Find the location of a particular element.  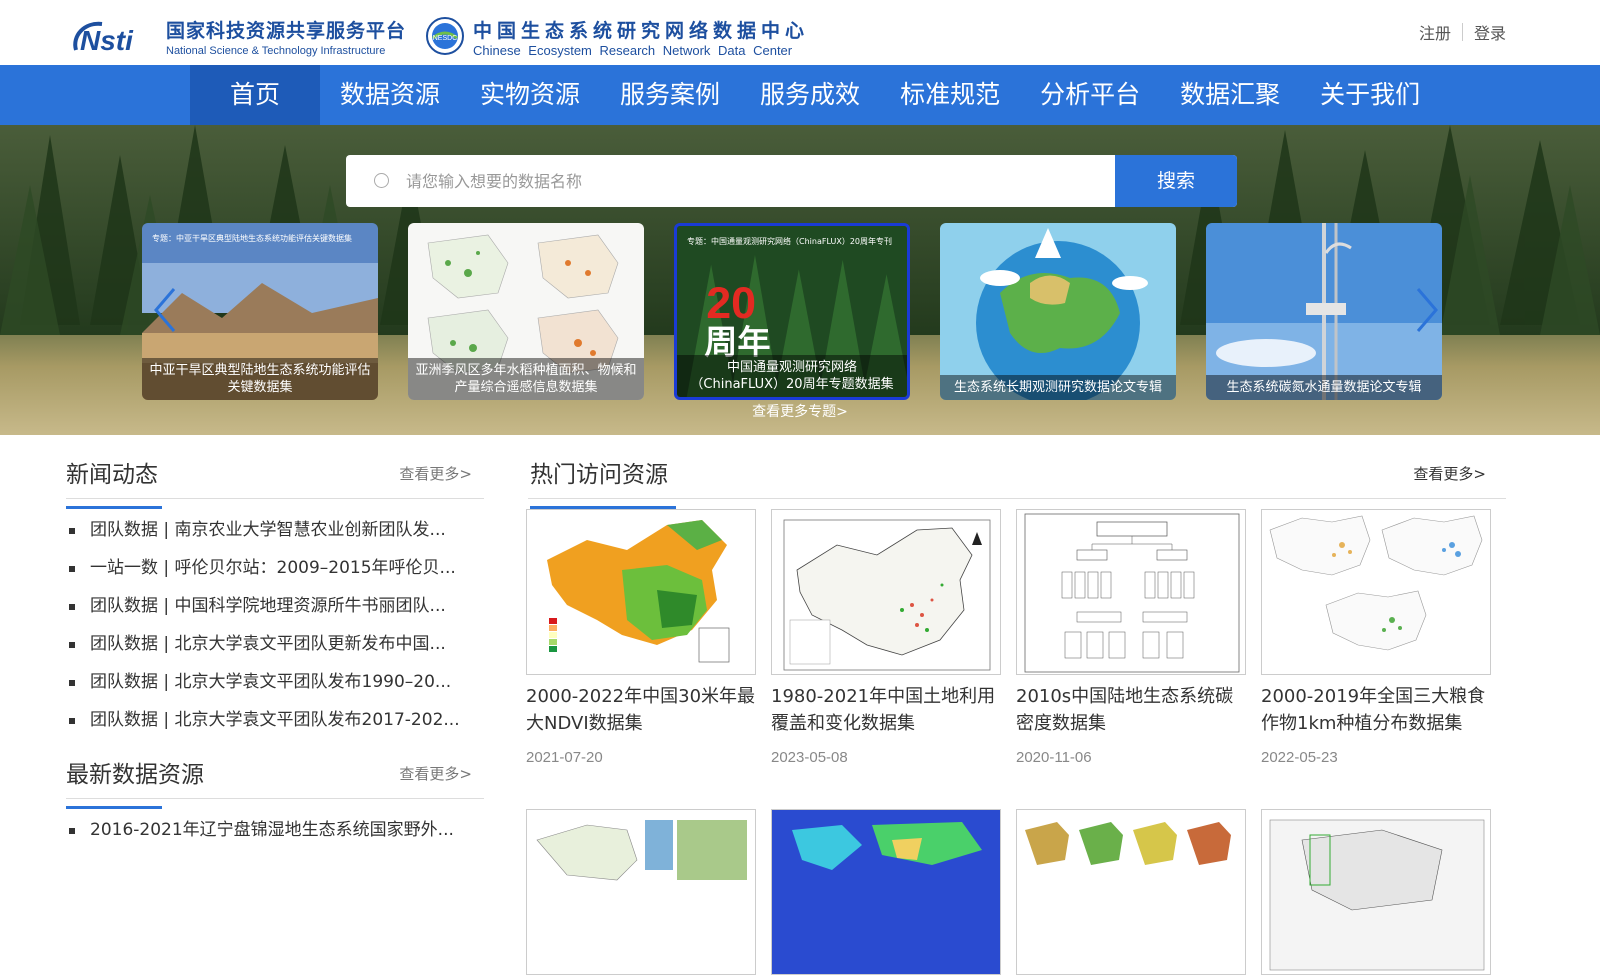

multi-map-image is located at coordinates (1131, 892).